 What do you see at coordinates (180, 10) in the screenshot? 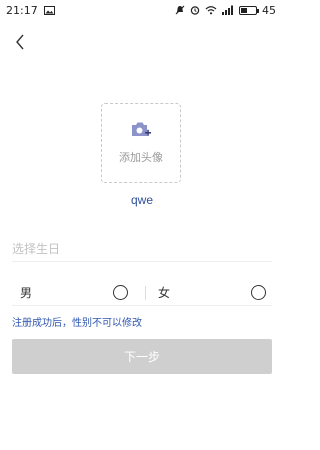
I see `no-ring-icon` at bounding box center [180, 10].